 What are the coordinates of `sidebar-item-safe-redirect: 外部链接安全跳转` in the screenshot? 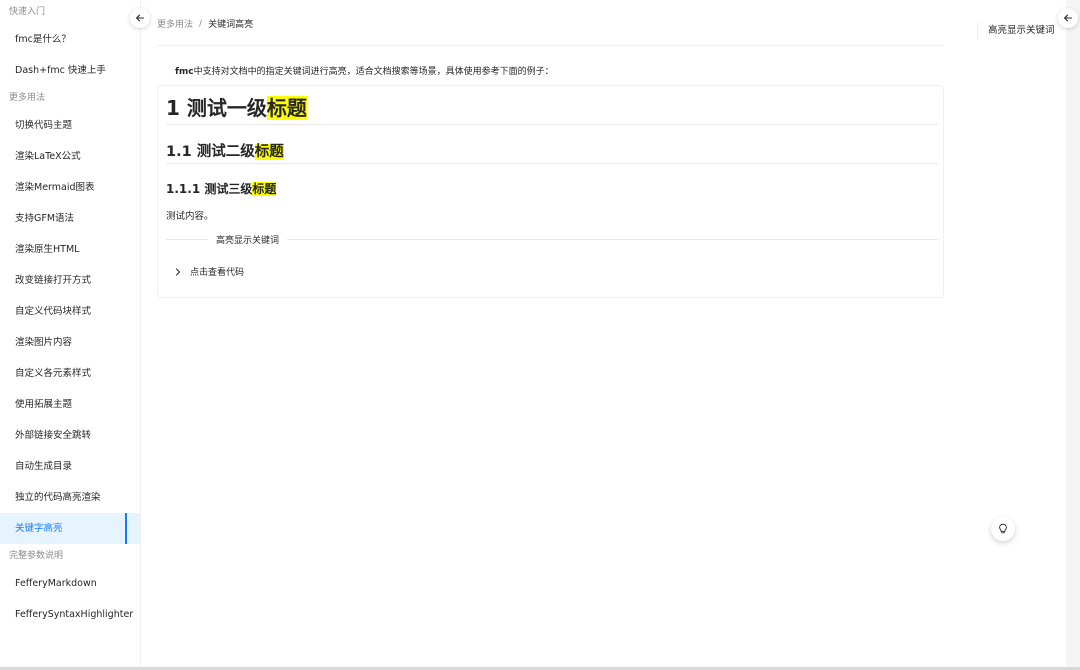 It's located at (70, 435).